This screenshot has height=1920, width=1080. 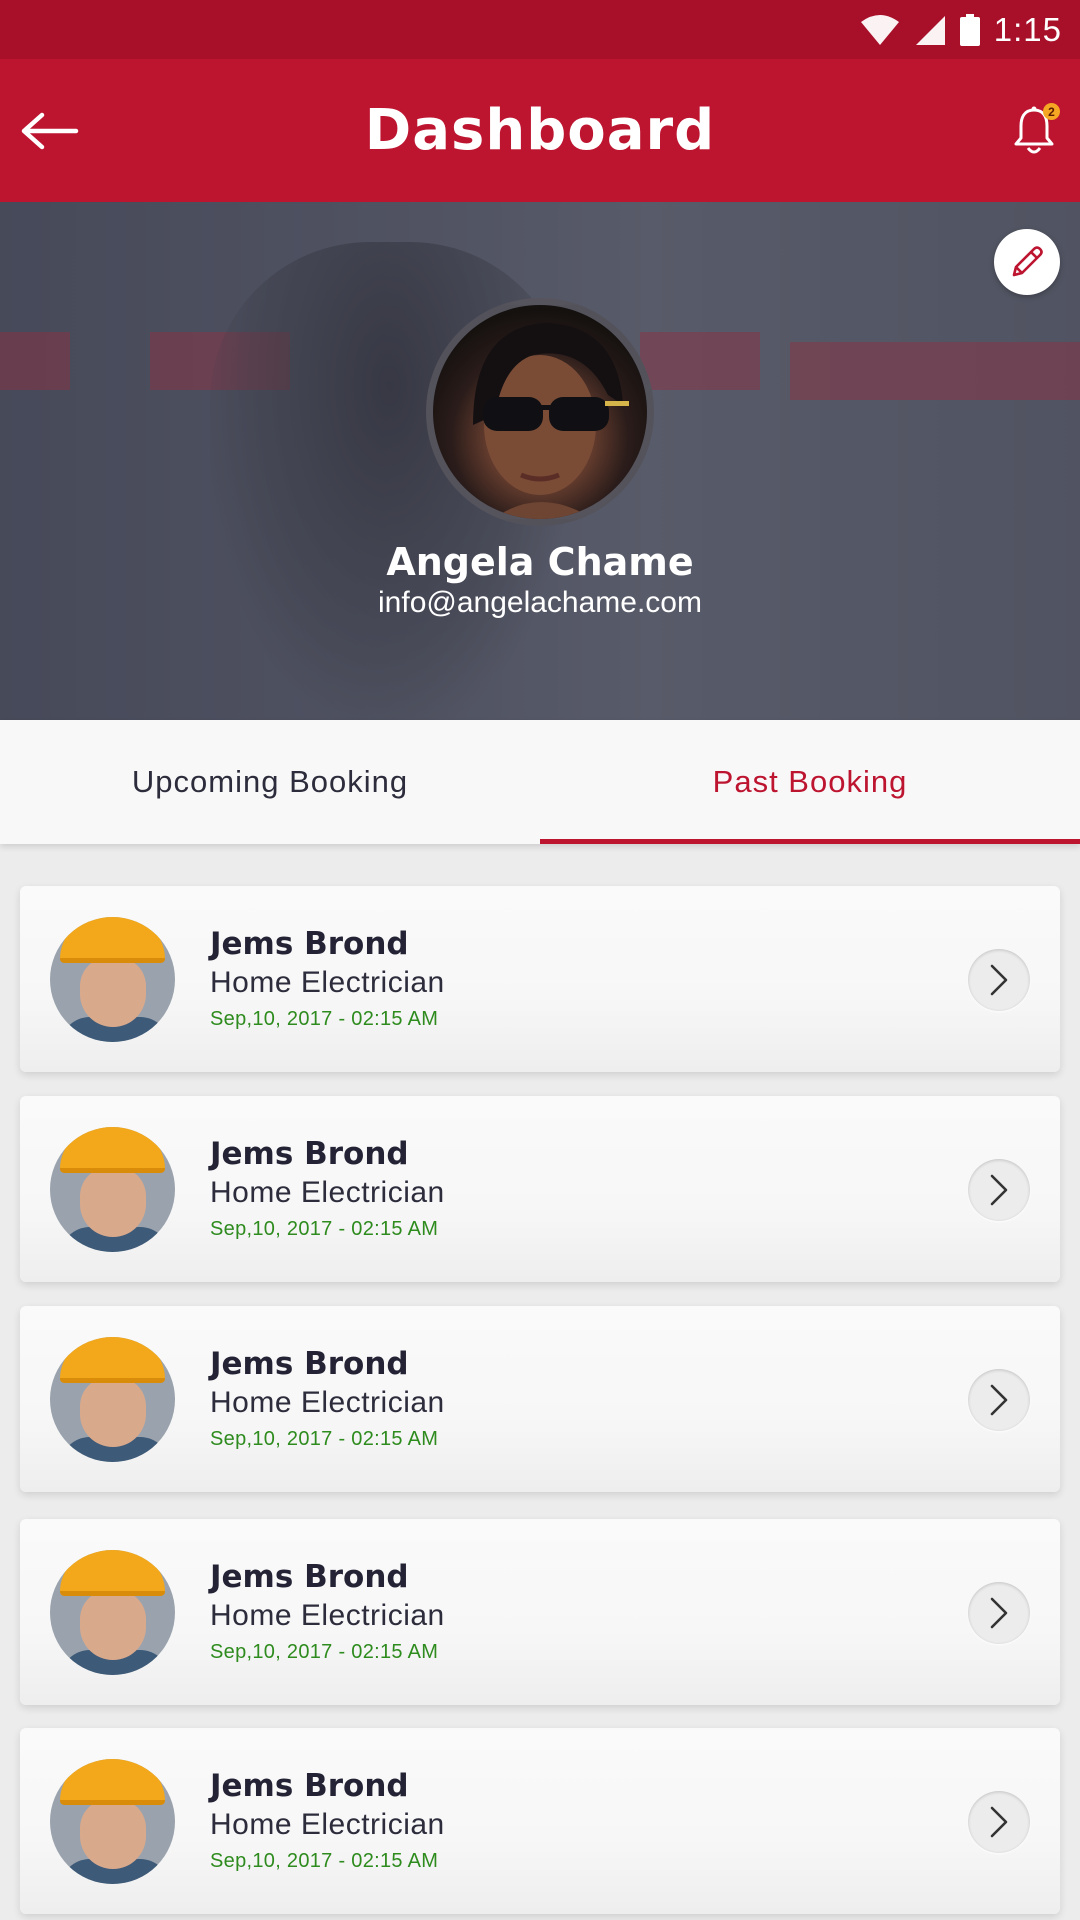 What do you see at coordinates (930, 30) in the screenshot?
I see `signal-icon` at bounding box center [930, 30].